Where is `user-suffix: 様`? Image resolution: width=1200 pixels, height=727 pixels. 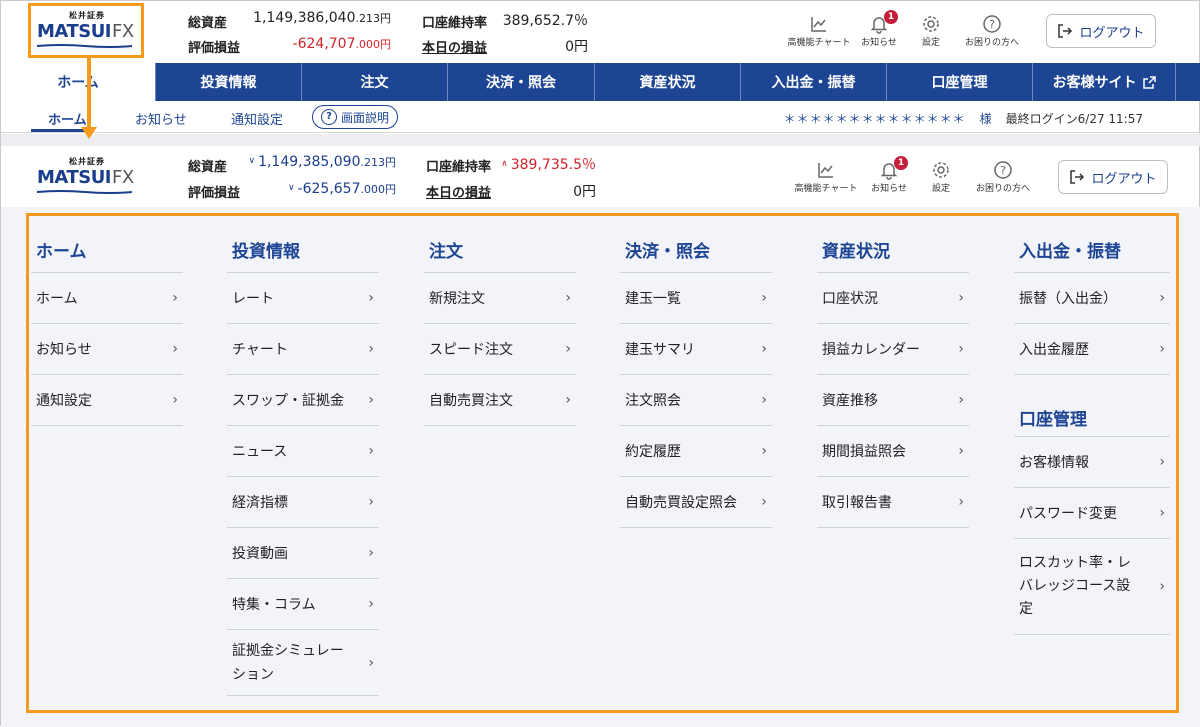 user-suffix: 様 is located at coordinates (985, 119).